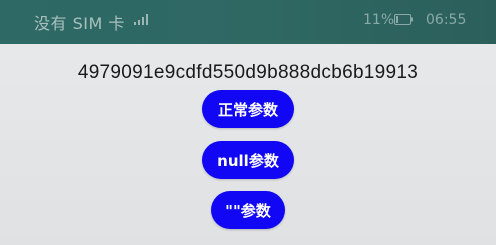 The image size is (496, 245). Describe the element at coordinates (248, 72) in the screenshot. I see `hash-text: 4979091e9cdfd550d9b888dcb6b19913` at that location.